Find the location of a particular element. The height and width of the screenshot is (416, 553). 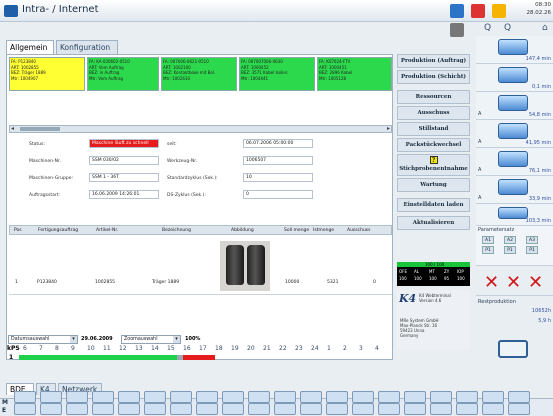

home-icon: ⌂ is located at coordinates (545, 28).